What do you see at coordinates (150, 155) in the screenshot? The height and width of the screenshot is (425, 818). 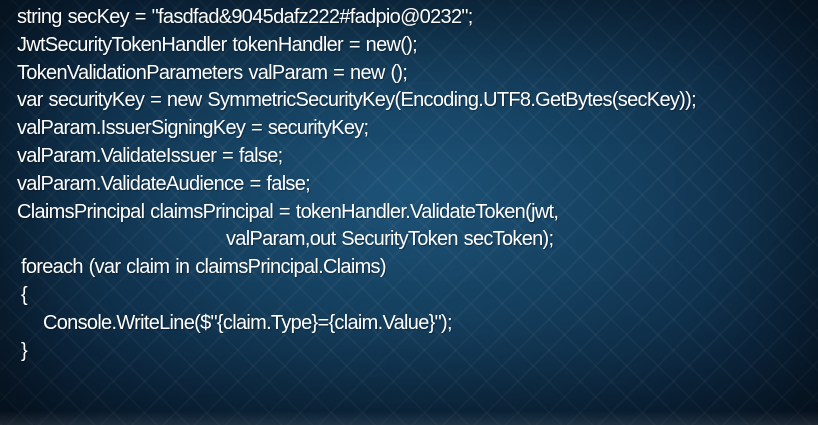 I see `code-line-6: valParam.ValidateIssuer = false;` at bounding box center [150, 155].